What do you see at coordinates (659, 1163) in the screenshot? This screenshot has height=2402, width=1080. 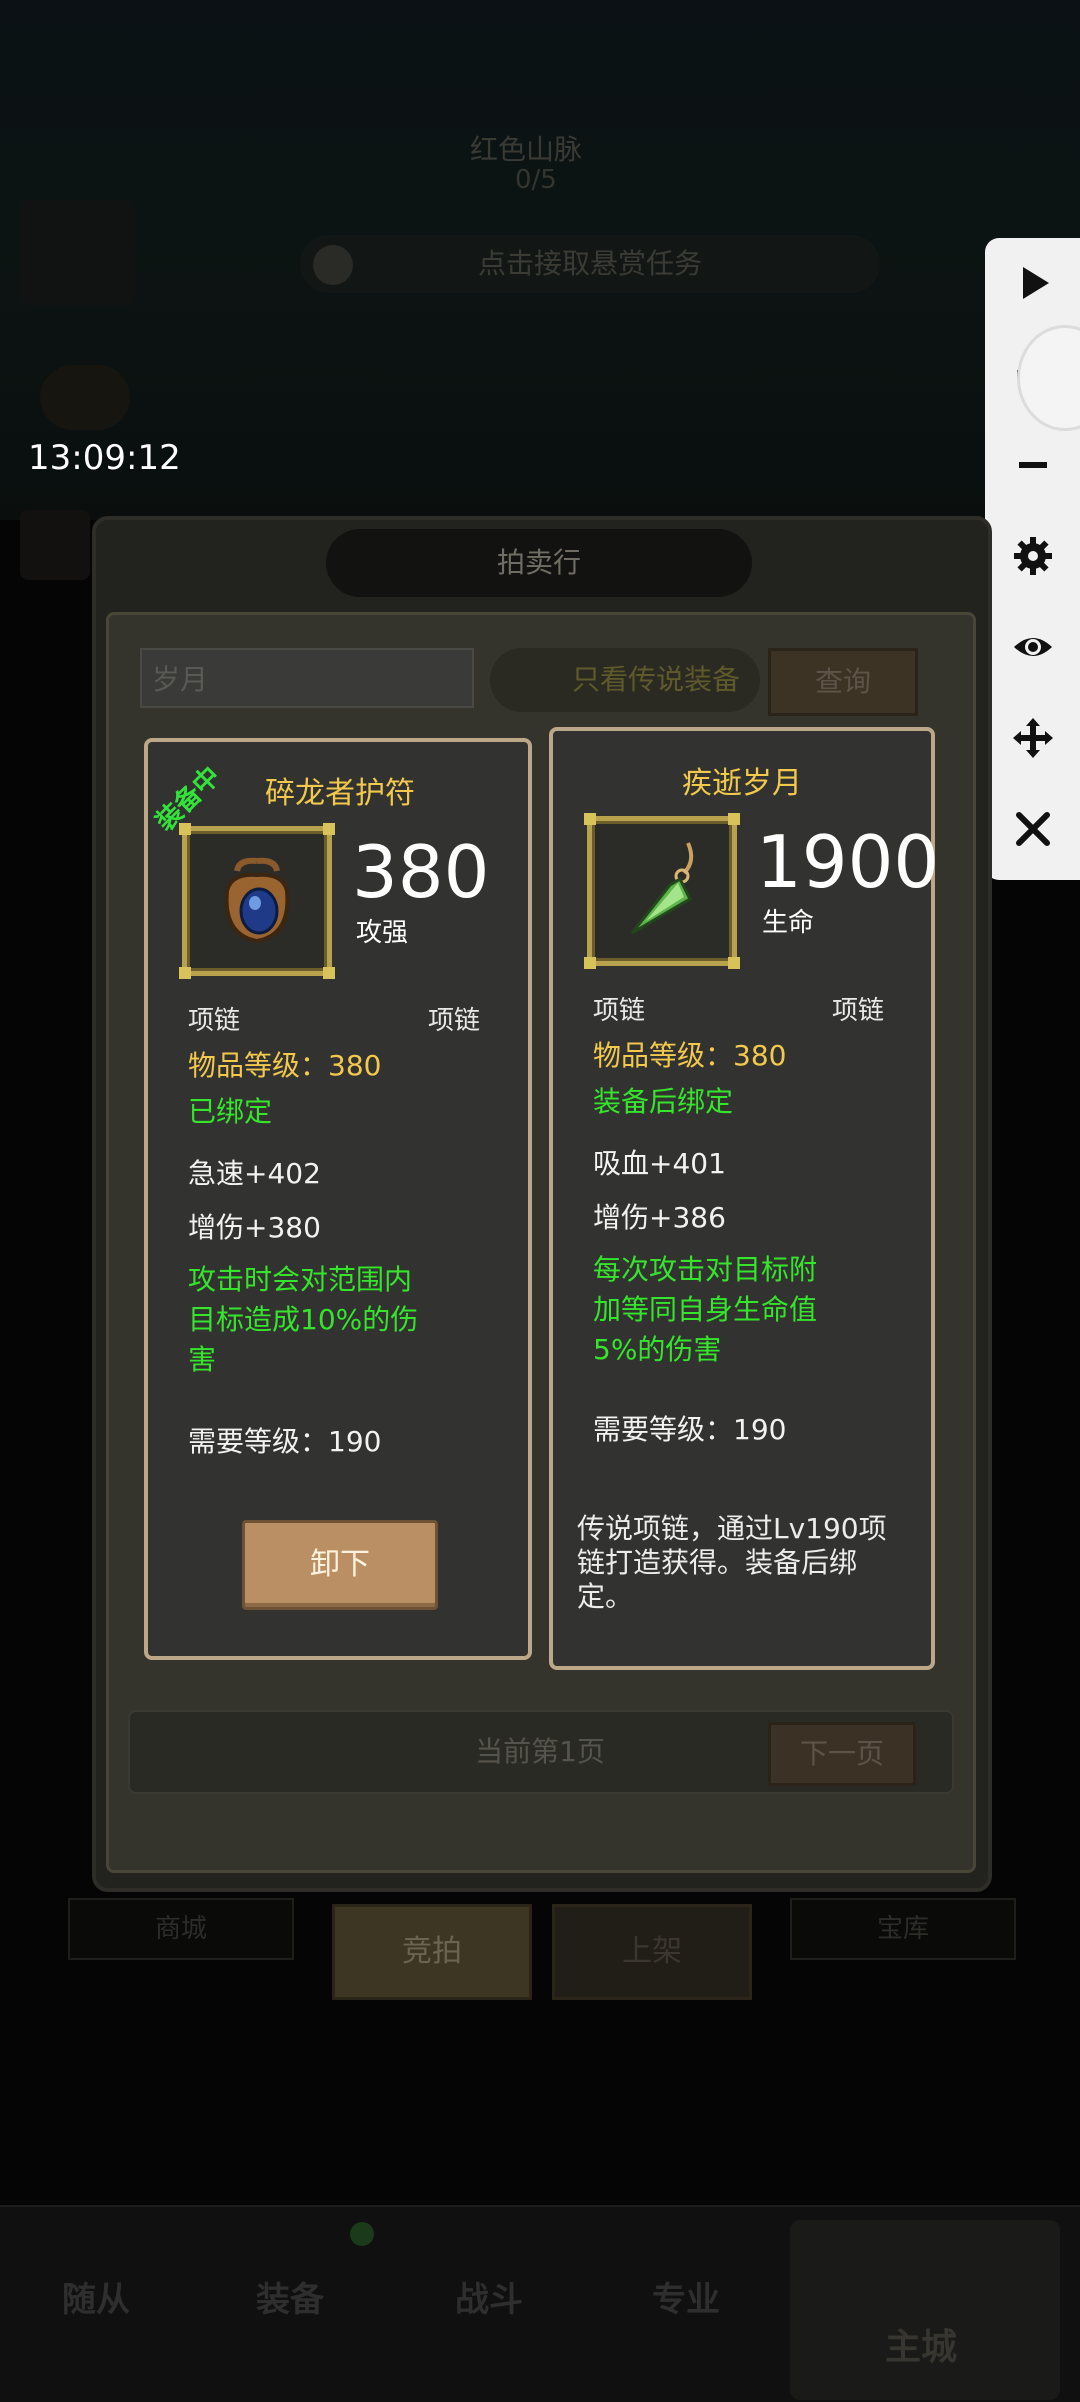 I see `item-stat: 吸血+401` at bounding box center [659, 1163].